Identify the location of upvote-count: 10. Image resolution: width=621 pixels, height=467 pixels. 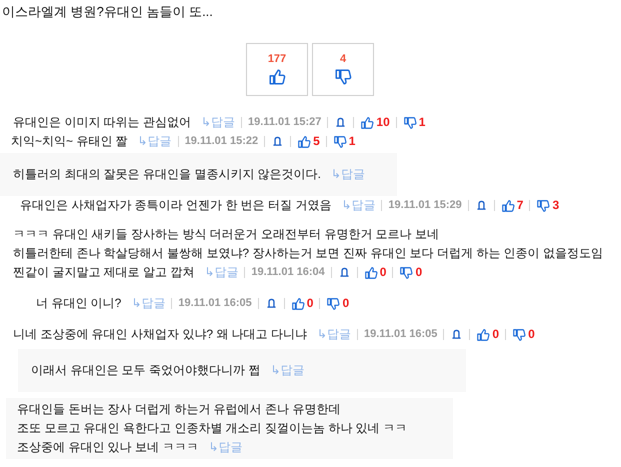
(383, 123).